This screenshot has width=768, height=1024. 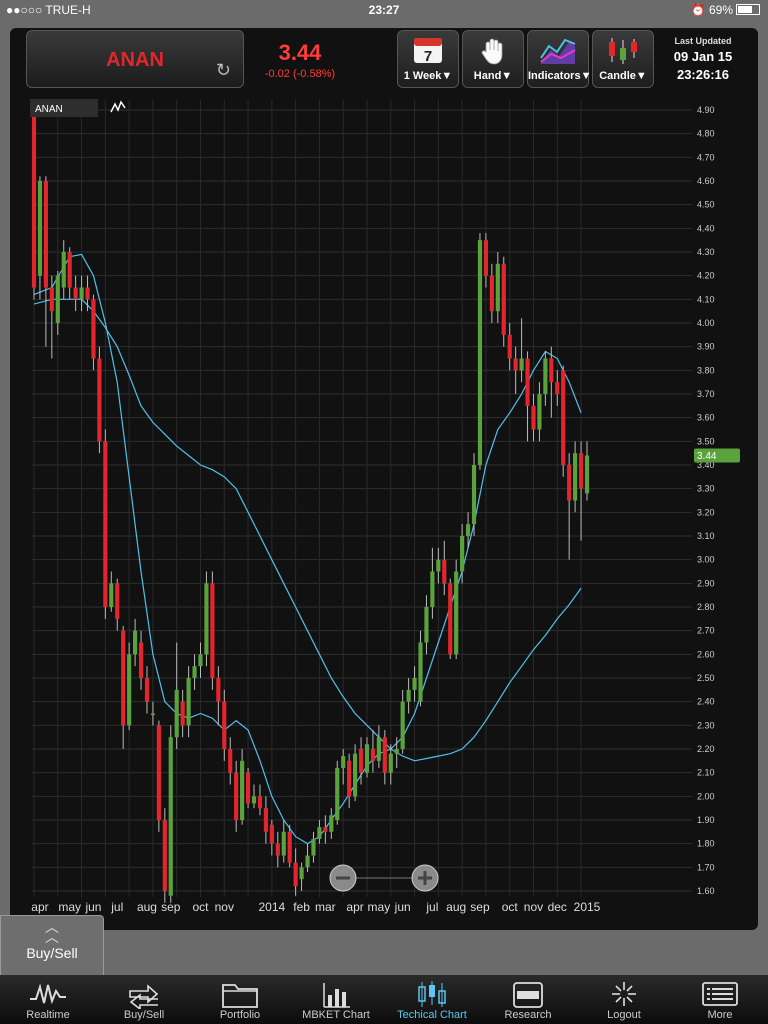 What do you see at coordinates (706, 867) in the screenshot?
I see `y-tick-label: 1.70` at bounding box center [706, 867].